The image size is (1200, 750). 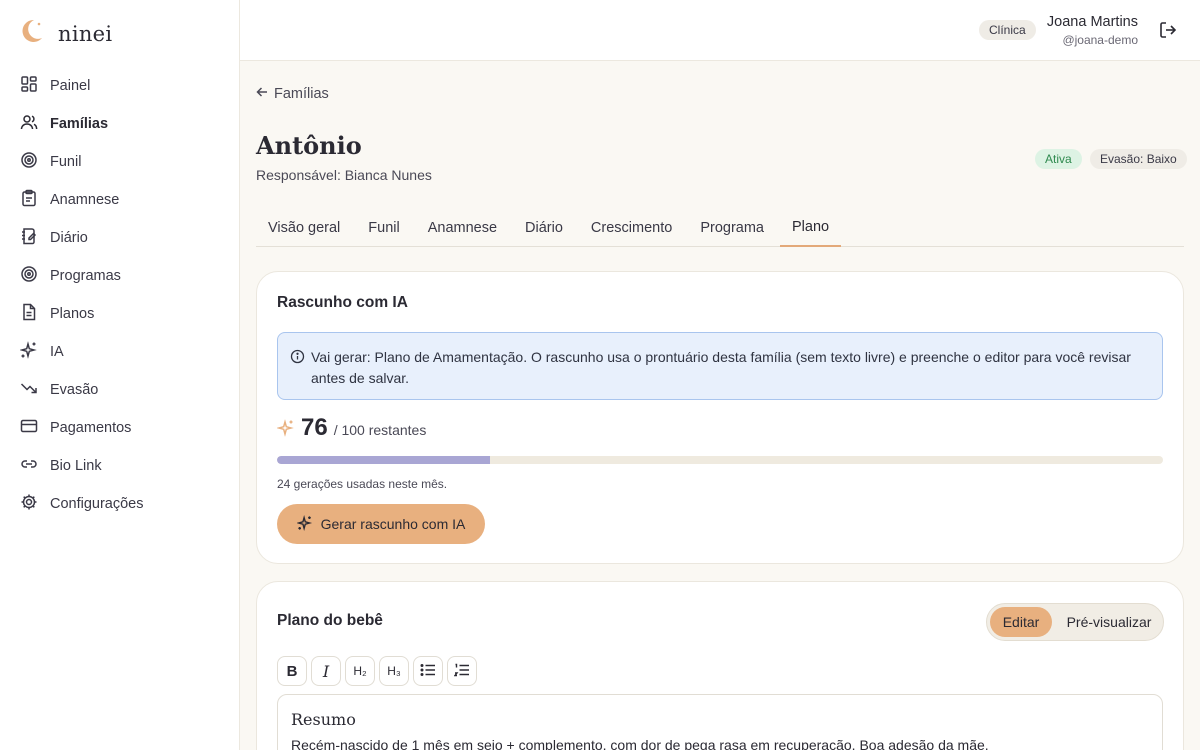 I want to click on tab-anamnese: Anamnese, so click(x=462, y=227).